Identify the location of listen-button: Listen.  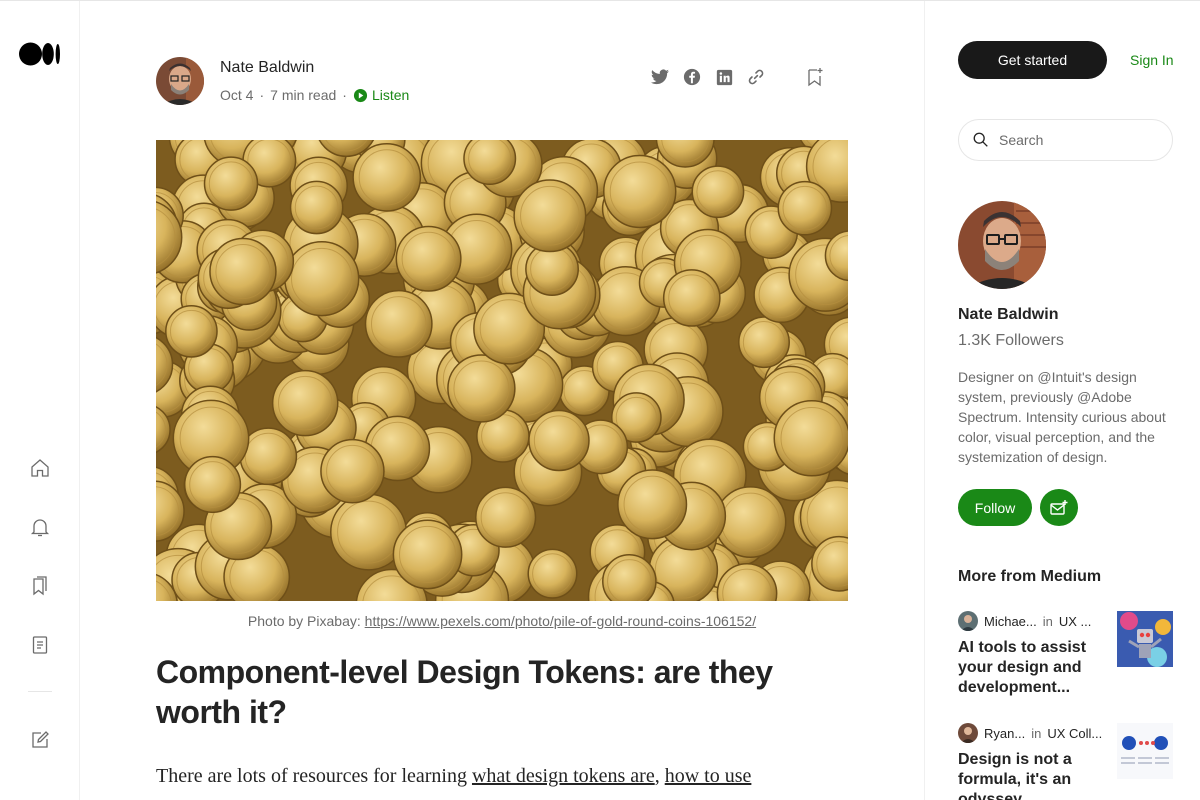
(381, 95).